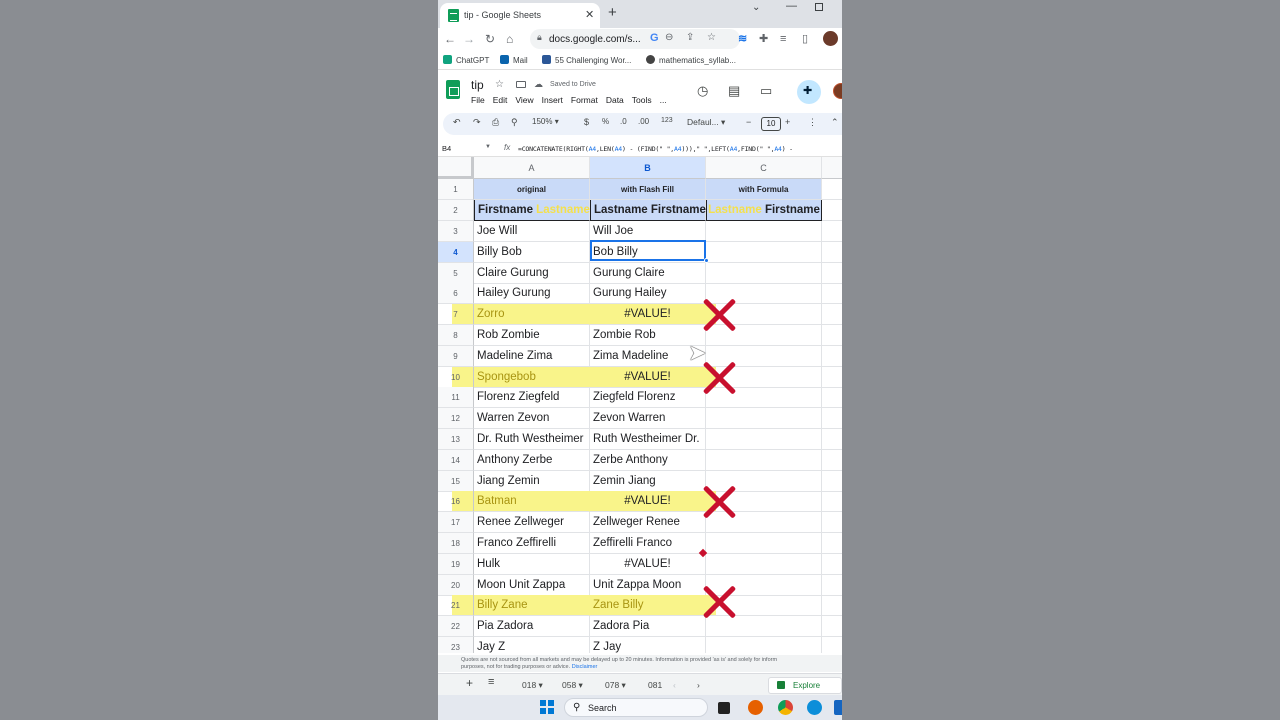 The width and height of the screenshot is (1280, 720). I want to click on bookmark-star-icon: ☆, so click(711, 37).